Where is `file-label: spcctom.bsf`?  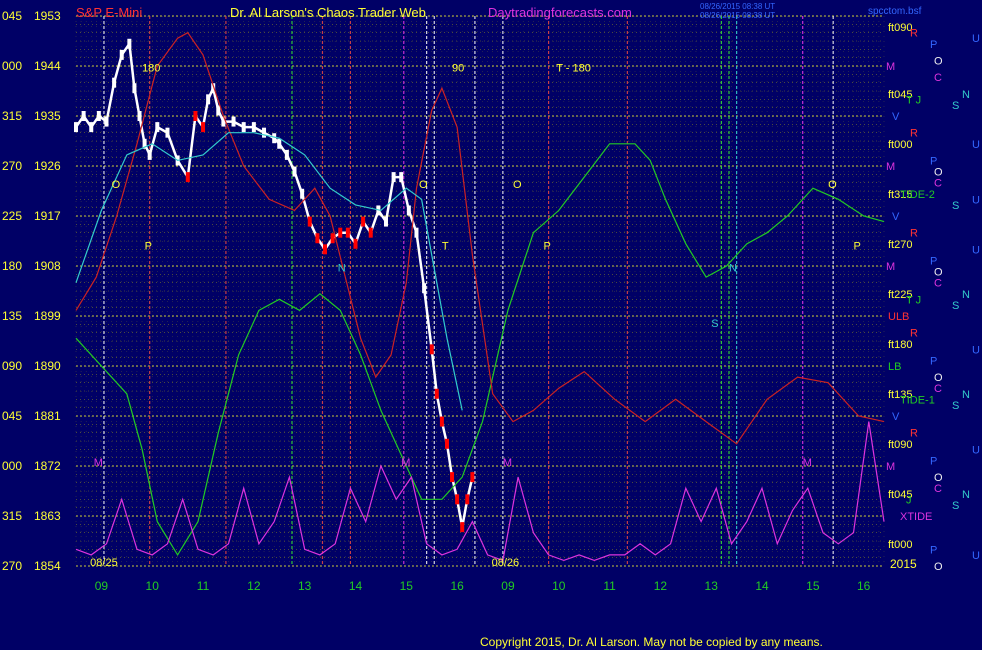 file-label: spcctom.bsf is located at coordinates (895, 11).